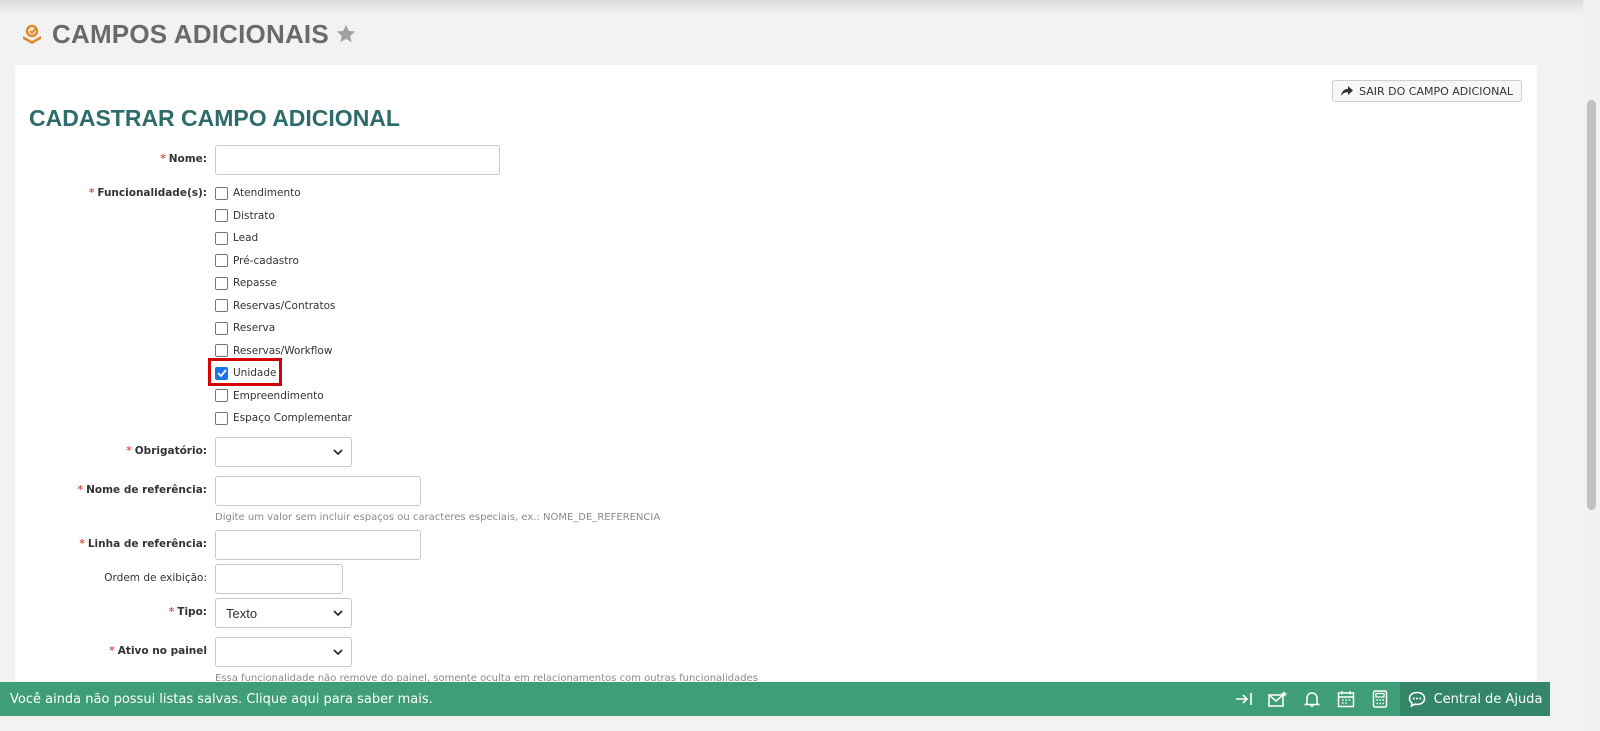  What do you see at coordinates (266, 260) in the screenshot?
I see `funcionalidade-option-label: Pré-cadastro` at bounding box center [266, 260].